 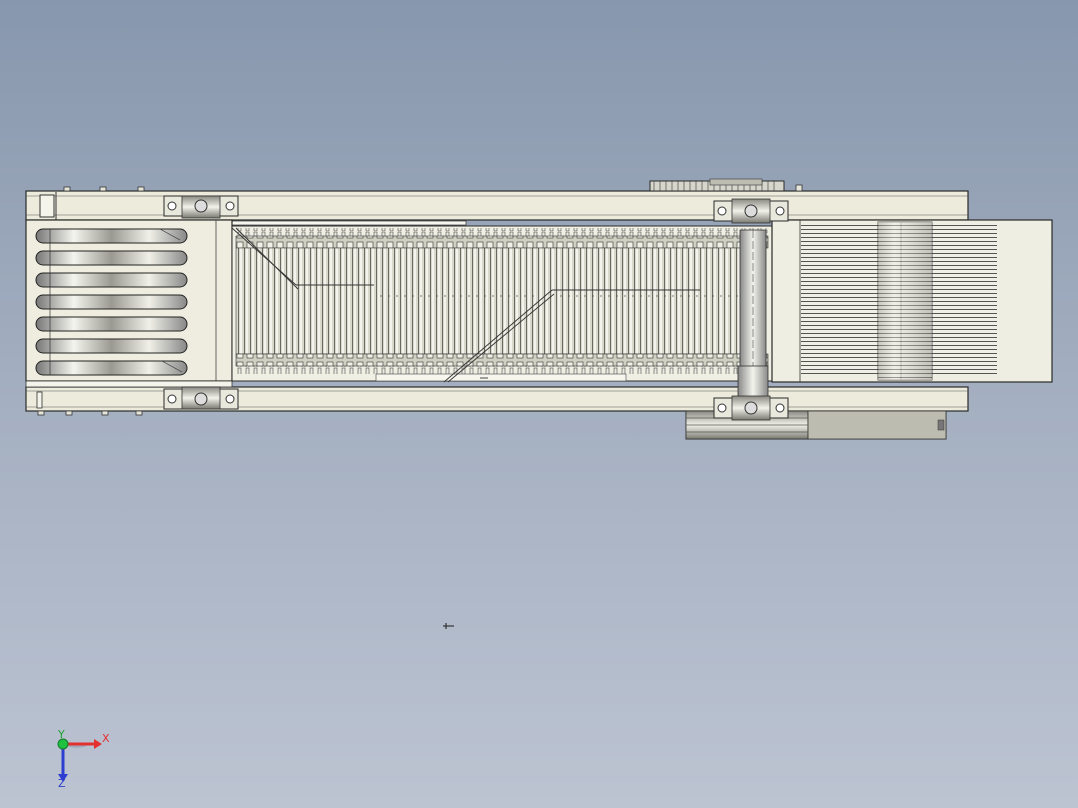 What do you see at coordinates (106, 738) in the screenshot?
I see `axis-x-label: X` at bounding box center [106, 738].